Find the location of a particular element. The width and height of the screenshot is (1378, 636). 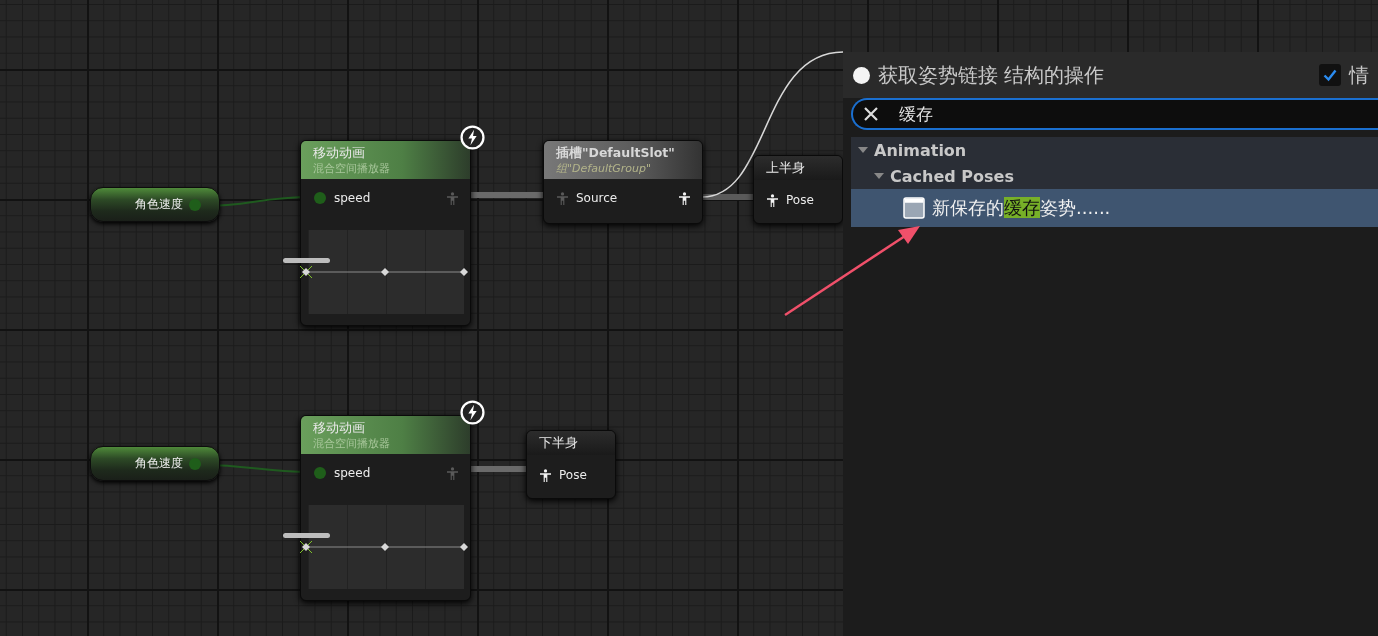

node-title: 下半身 is located at coordinates (559, 443).